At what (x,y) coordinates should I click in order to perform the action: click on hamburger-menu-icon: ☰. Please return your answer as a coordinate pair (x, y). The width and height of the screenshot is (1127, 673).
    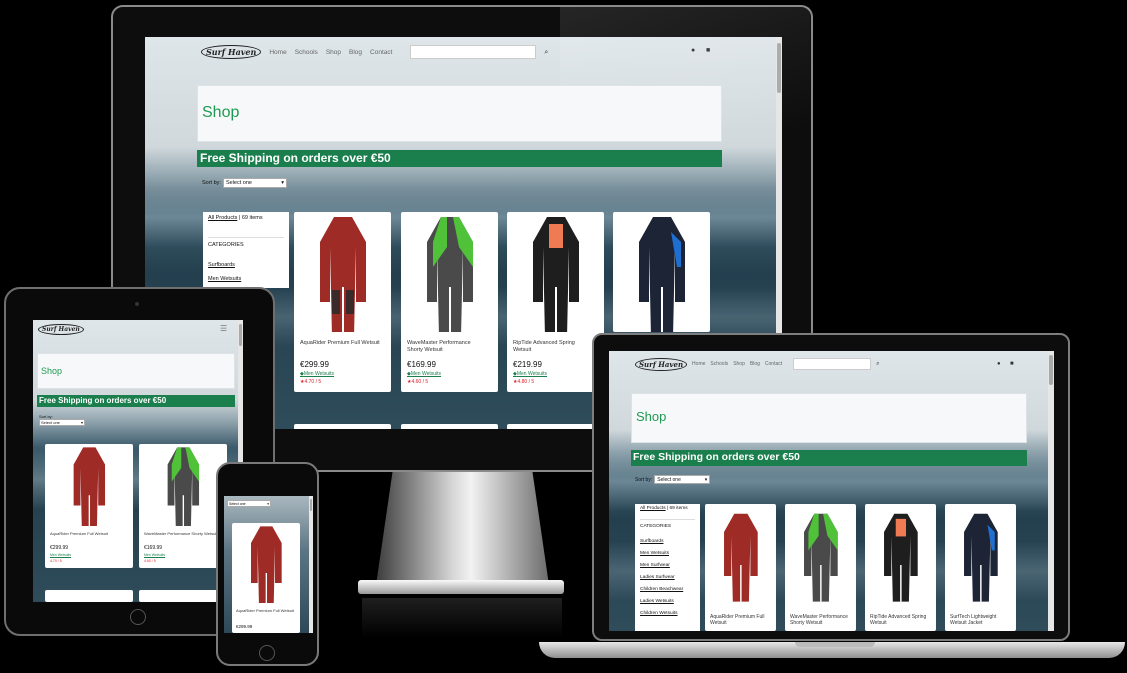
    Looking at the image, I should click on (223, 329).